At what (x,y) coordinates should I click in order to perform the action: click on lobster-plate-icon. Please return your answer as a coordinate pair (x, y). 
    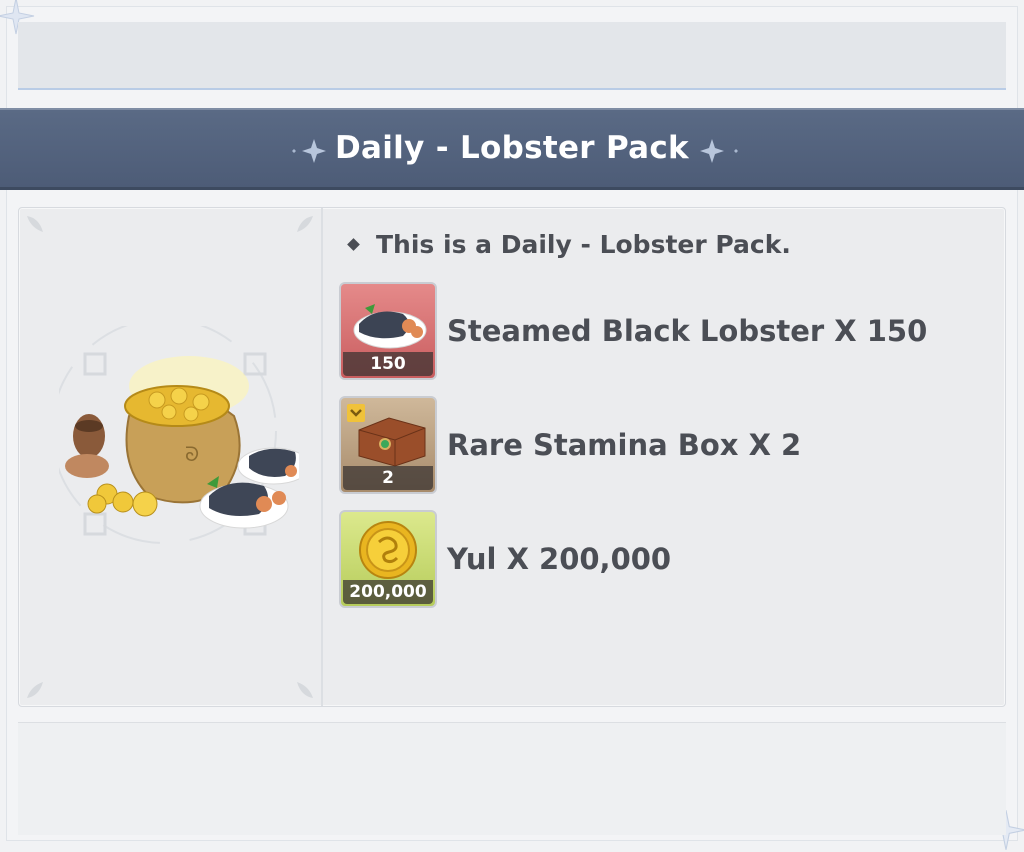
    Looking at the image, I should click on (390, 326).